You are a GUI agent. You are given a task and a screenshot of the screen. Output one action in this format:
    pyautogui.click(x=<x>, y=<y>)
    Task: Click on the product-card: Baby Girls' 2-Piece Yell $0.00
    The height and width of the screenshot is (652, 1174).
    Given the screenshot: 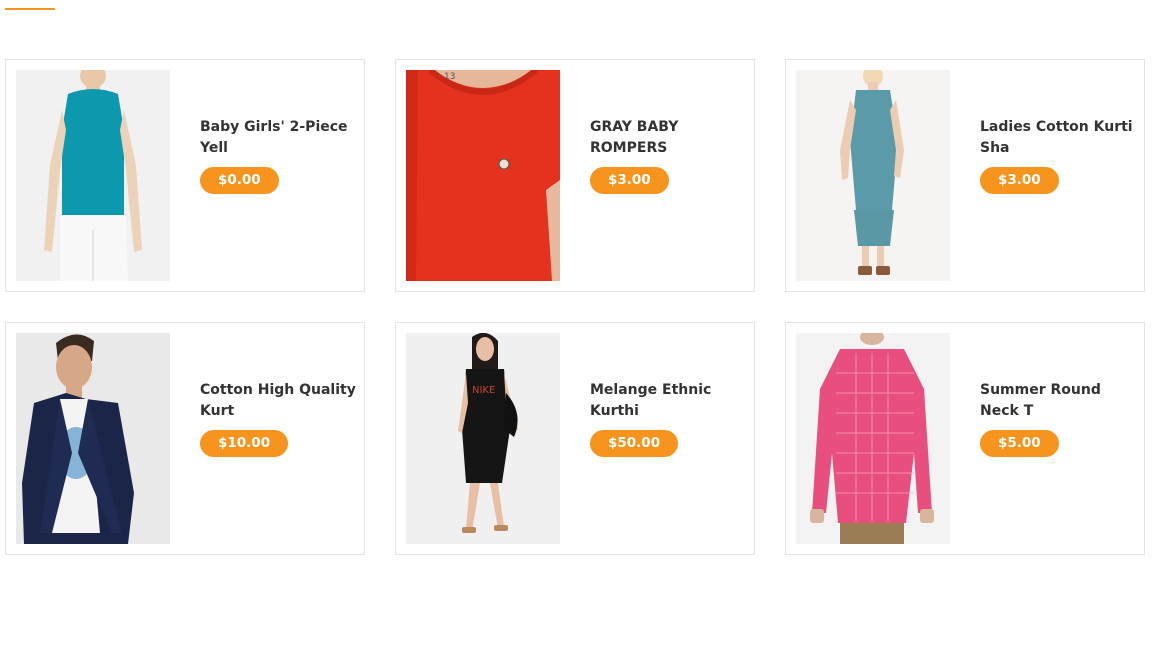 What is the action you would take?
    pyautogui.click(x=185, y=175)
    